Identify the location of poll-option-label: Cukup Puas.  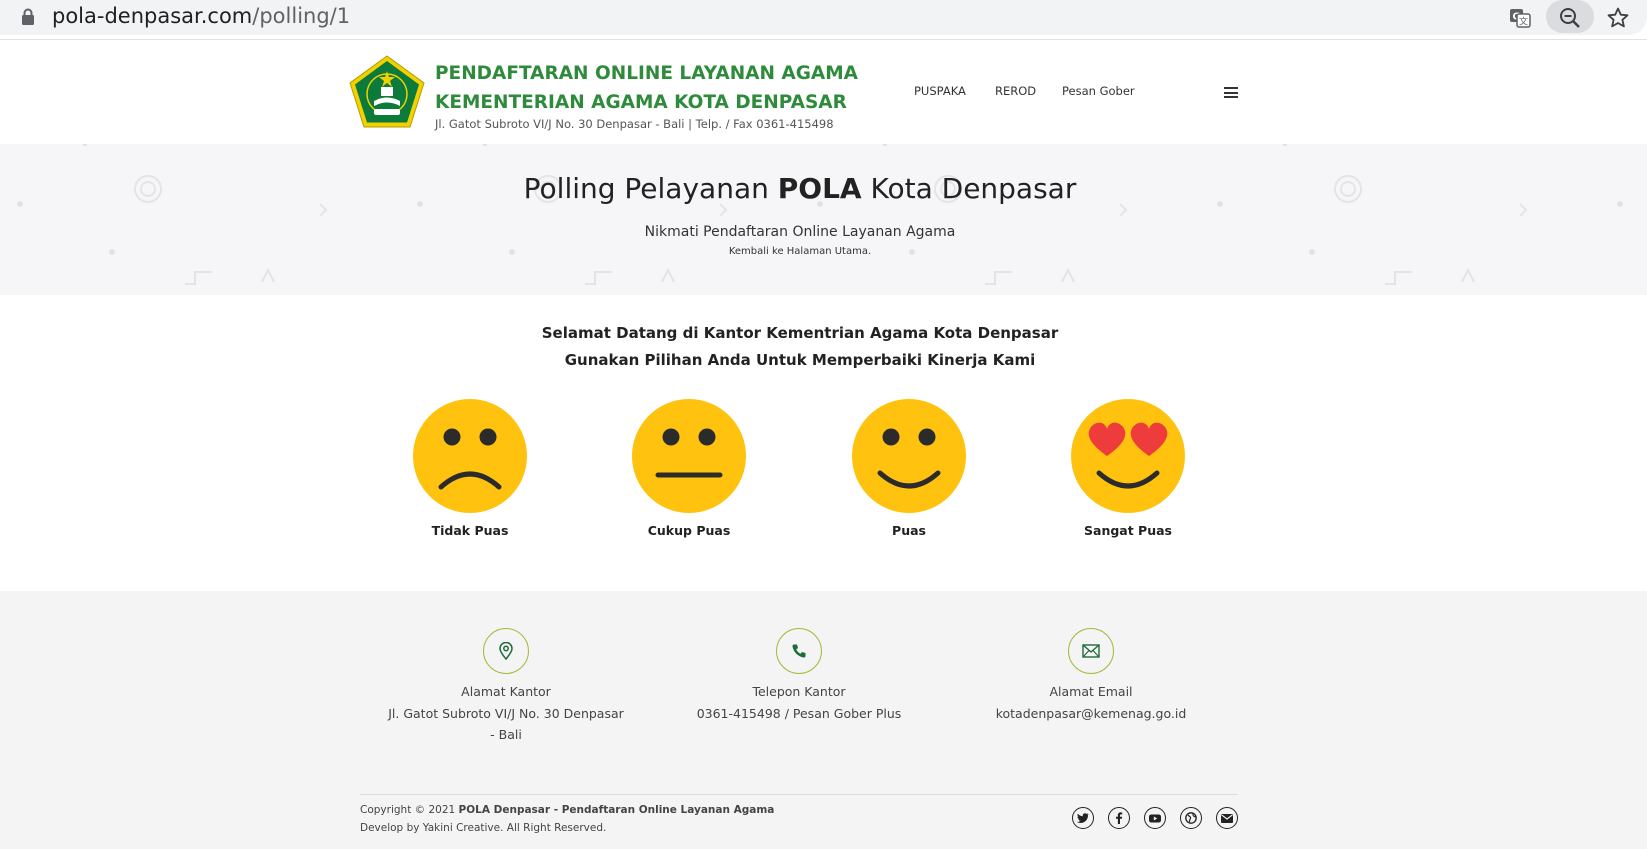
(689, 530).